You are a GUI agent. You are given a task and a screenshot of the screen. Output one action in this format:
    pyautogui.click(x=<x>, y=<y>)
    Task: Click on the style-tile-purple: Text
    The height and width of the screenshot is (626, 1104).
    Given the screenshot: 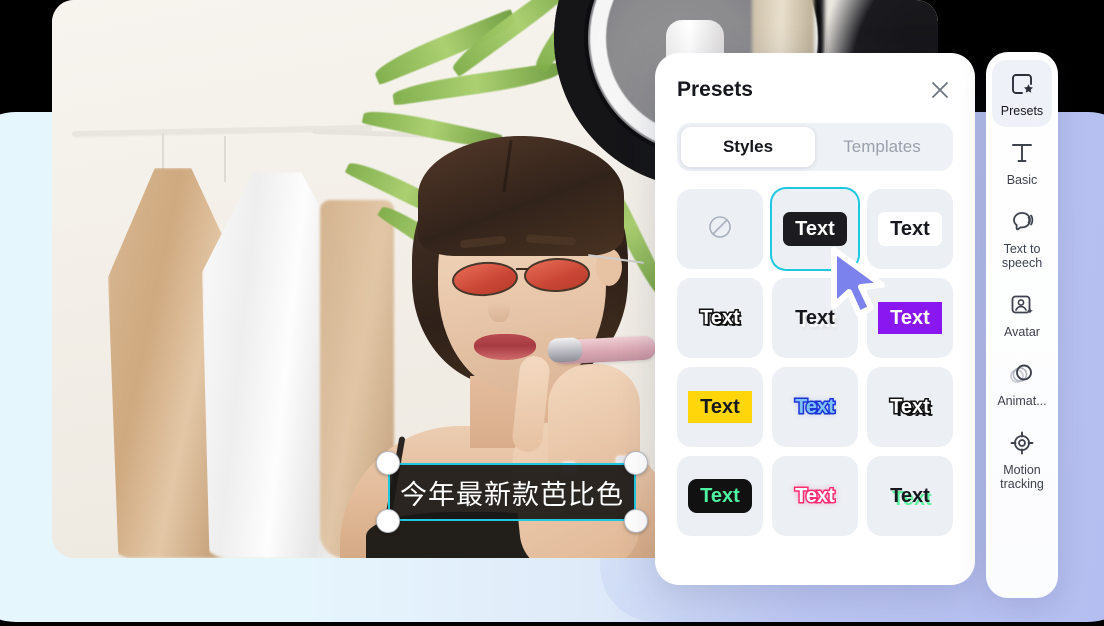 What is the action you would take?
    pyautogui.click(x=910, y=318)
    